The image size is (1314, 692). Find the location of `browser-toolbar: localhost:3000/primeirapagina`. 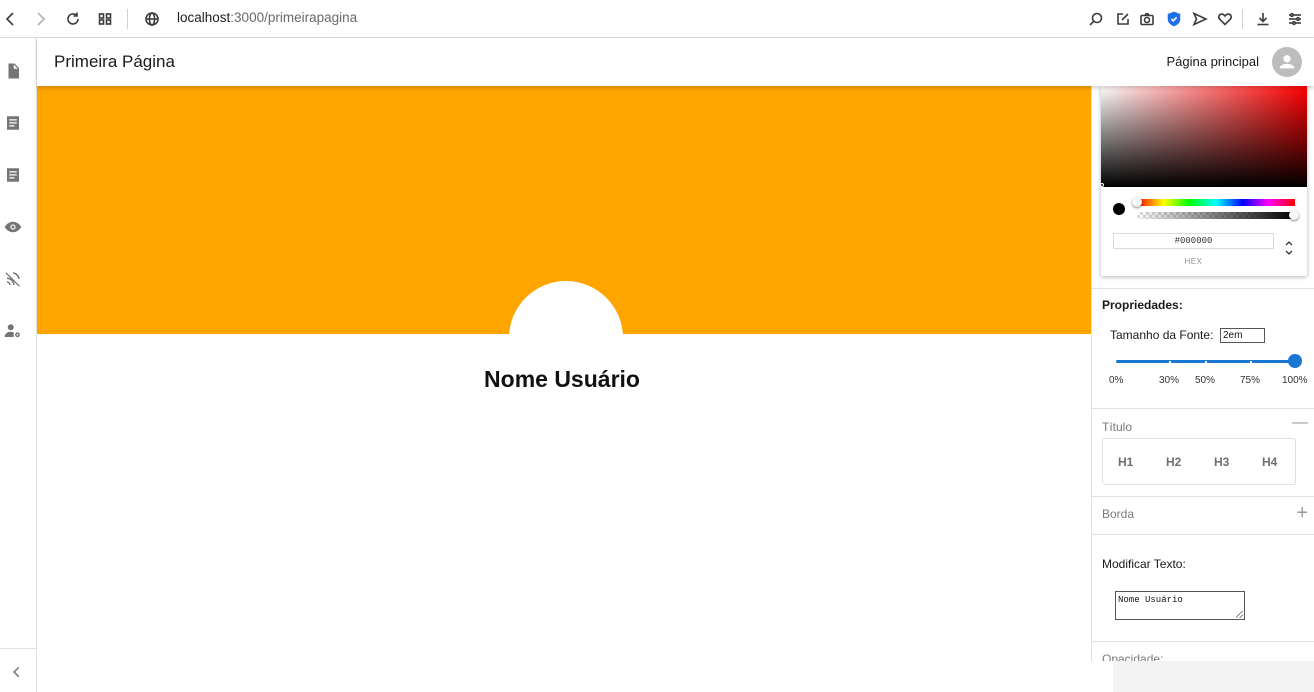

browser-toolbar: localhost:3000/primeirapagina is located at coordinates (657, 19).